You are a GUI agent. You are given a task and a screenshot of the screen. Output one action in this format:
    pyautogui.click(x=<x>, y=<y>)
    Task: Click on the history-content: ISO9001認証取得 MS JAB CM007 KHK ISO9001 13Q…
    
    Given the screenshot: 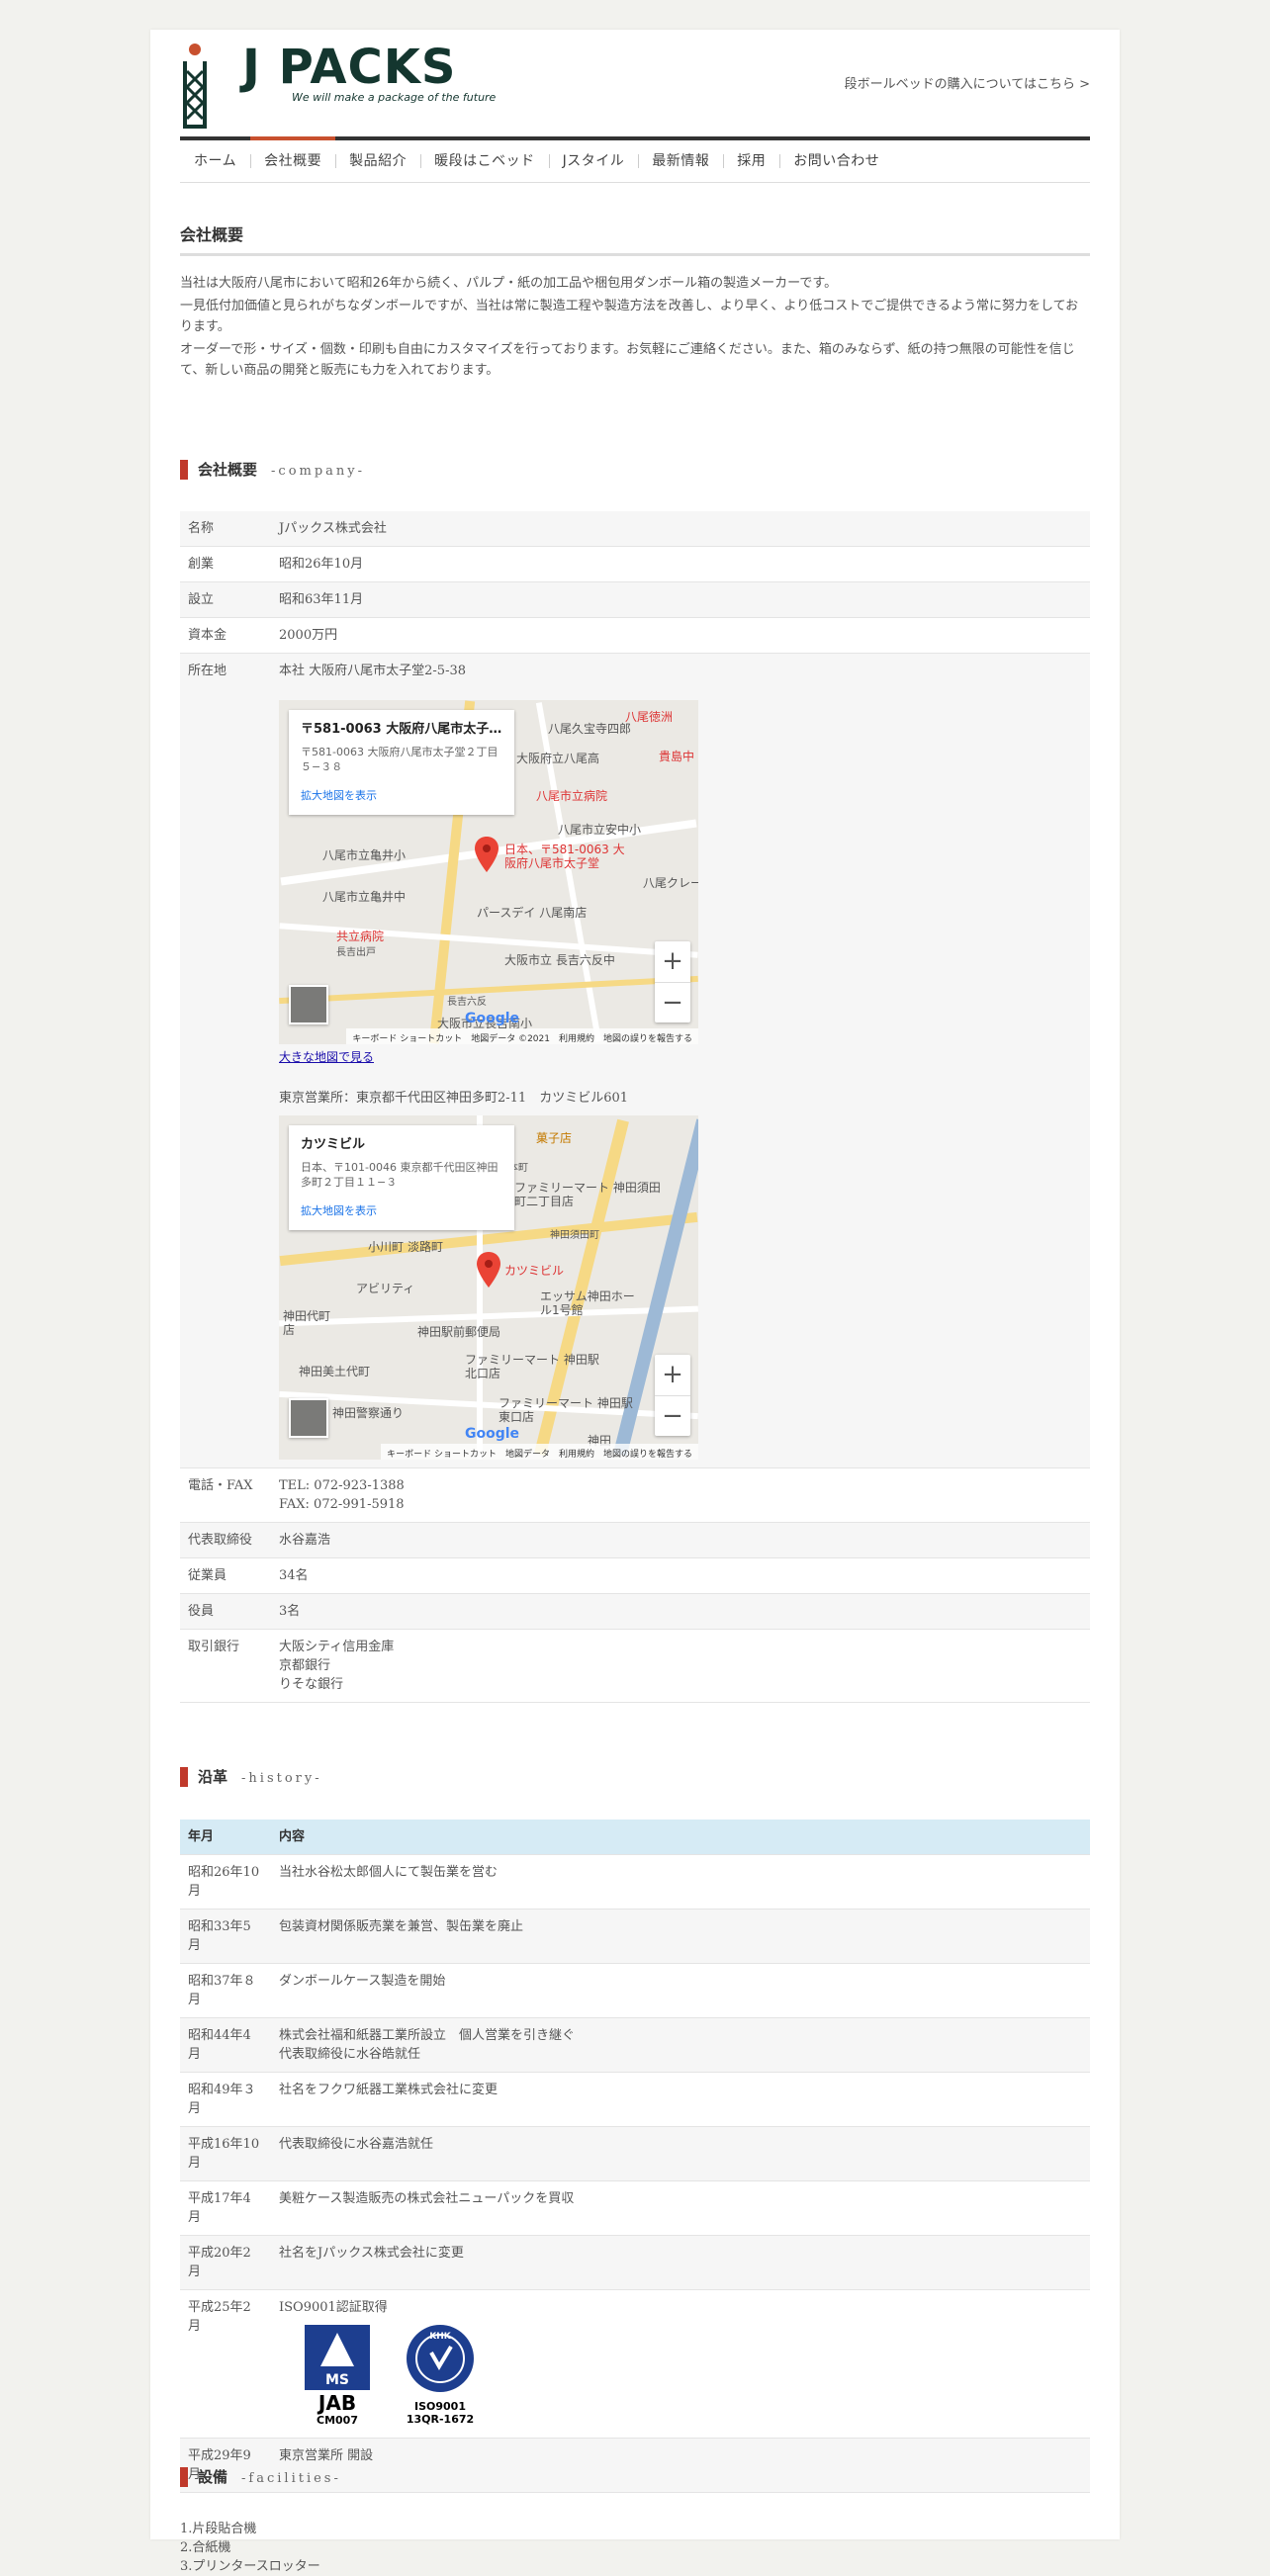 What is the action you would take?
    pyautogui.click(x=681, y=2364)
    